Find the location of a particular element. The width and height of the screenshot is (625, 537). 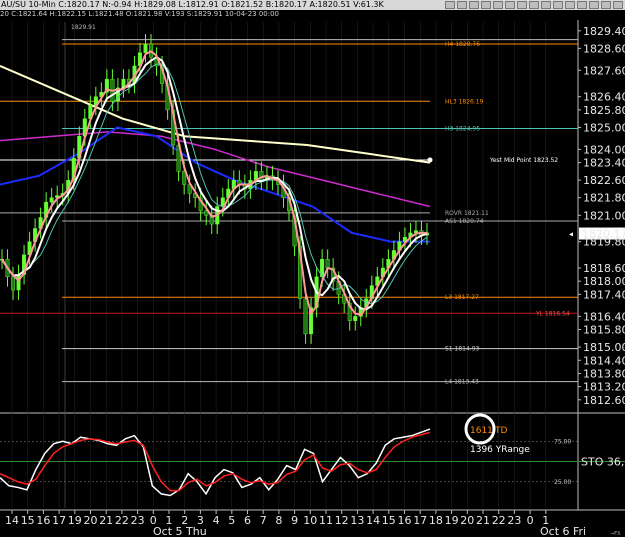

yellow-long-ema-line is located at coordinates (215, 114).